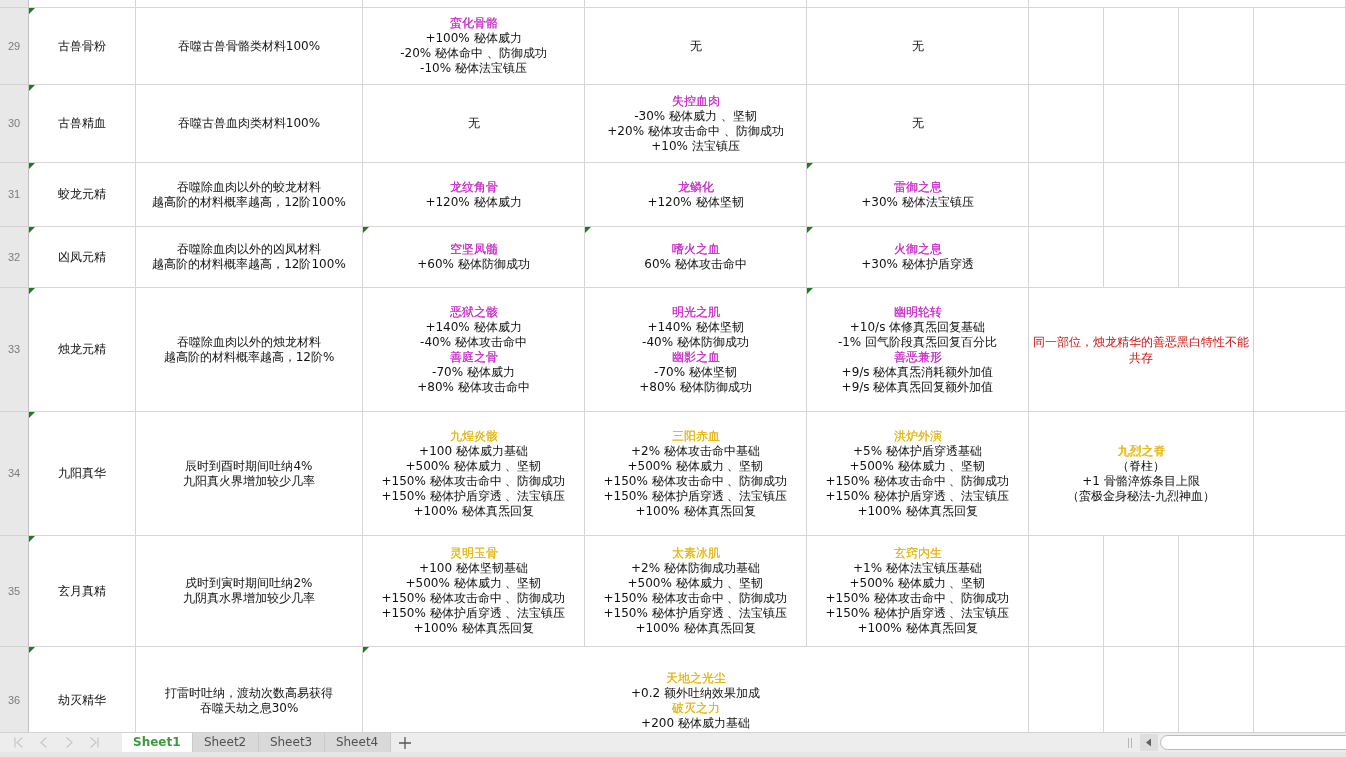 The image size is (1346, 757). Describe the element at coordinates (473, 451) in the screenshot. I see `effect-line: +100 秘体威力基础` at that location.